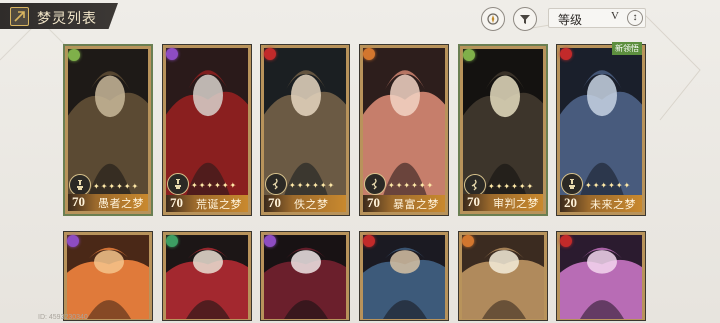 The height and width of the screenshot is (323, 720). Describe the element at coordinates (305, 130) in the screenshot. I see `character-card: ✦✦✦✦✦✦ 70 佚之梦` at that location.